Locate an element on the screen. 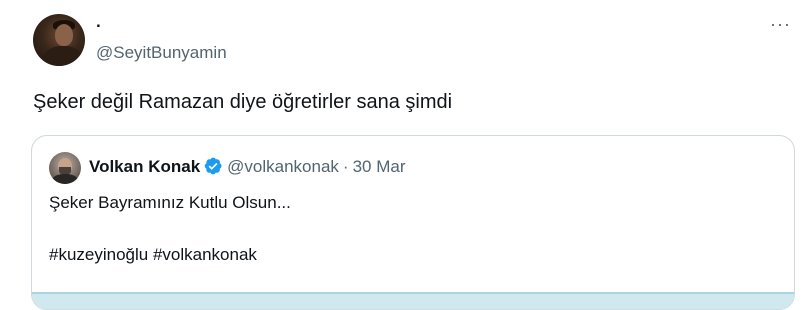  avatar-face is located at coordinates (64, 35).